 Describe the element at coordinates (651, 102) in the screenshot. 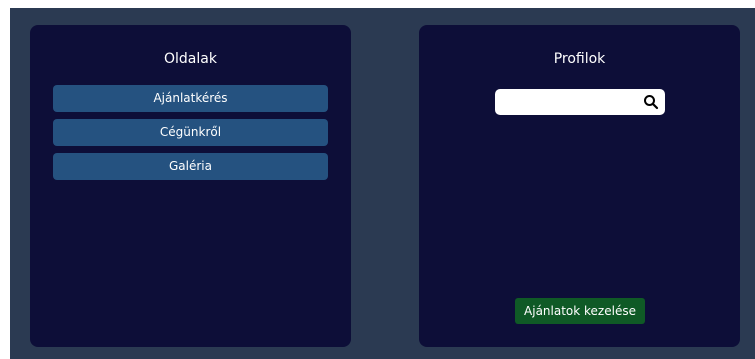

I see `search-icon` at that location.